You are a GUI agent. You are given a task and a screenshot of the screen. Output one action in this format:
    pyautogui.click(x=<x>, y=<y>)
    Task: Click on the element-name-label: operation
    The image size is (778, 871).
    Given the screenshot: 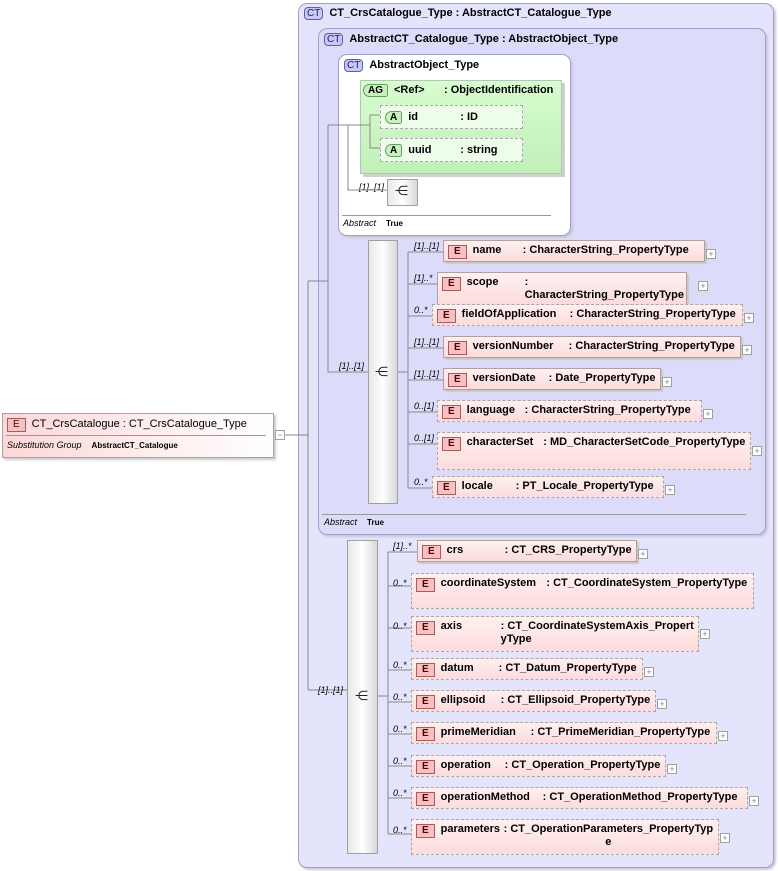 What is the action you would take?
    pyautogui.click(x=465, y=765)
    